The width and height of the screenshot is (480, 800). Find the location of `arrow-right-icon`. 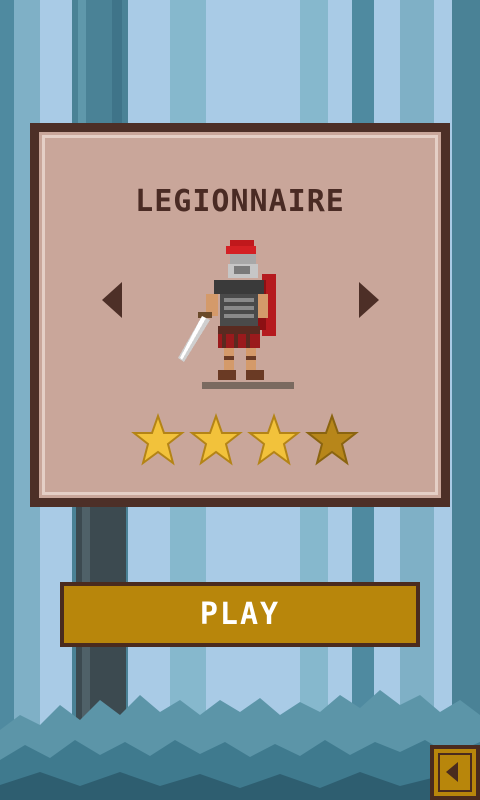

arrow-right-icon is located at coordinates (369, 300).